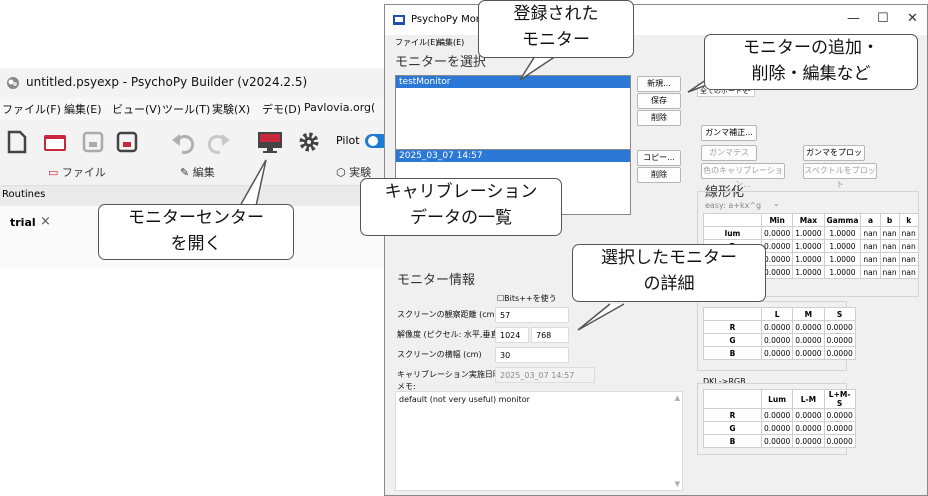 This screenshot has height=496, width=928. What do you see at coordinates (439, 354) in the screenshot?
I see `screen-width-label: スクリーンの横幅 (cm)` at bounding box center [439, 354].